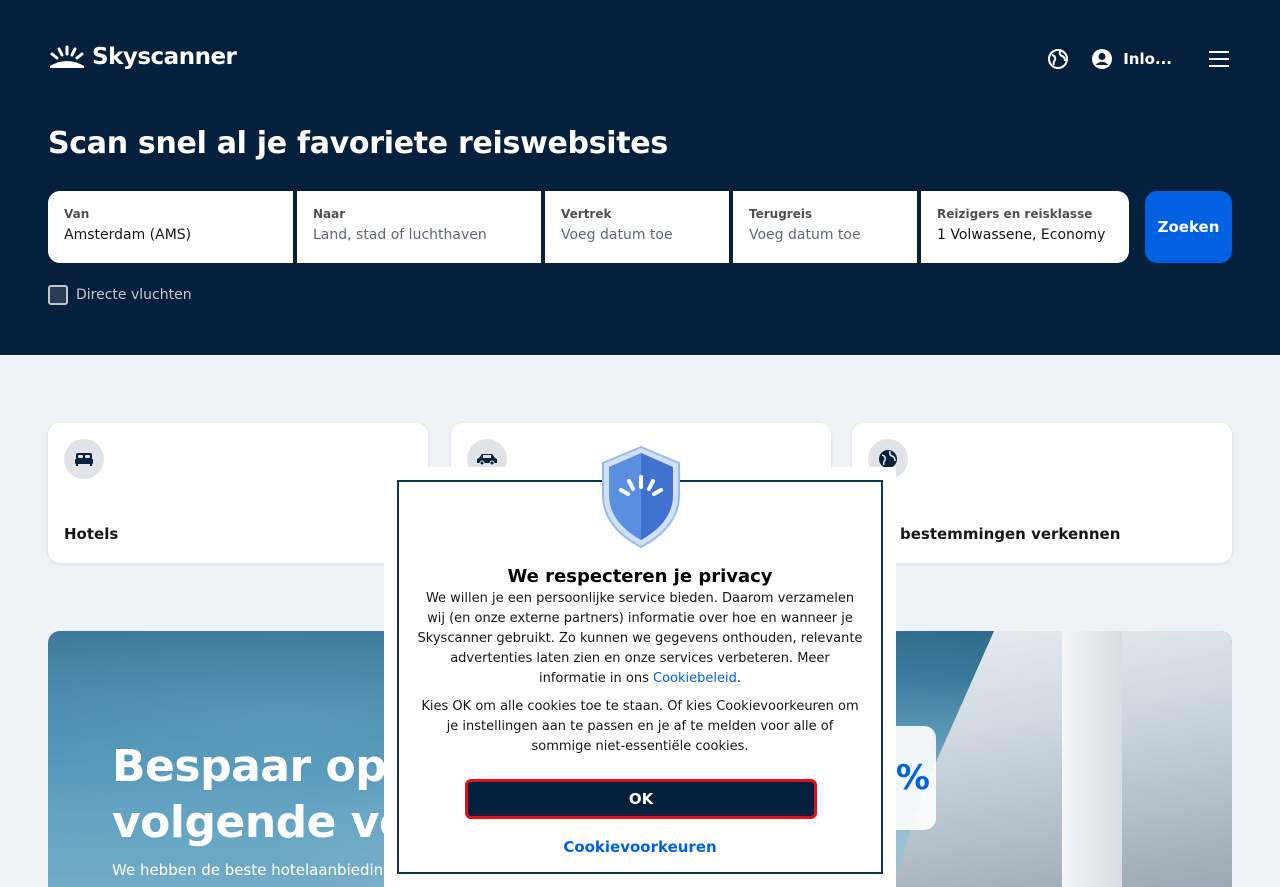  Describe the element at coordinates (257, 870) in the screenshot. I see `promo-subtitle: We hebben de beste hotelaanbiedinge` at that location.